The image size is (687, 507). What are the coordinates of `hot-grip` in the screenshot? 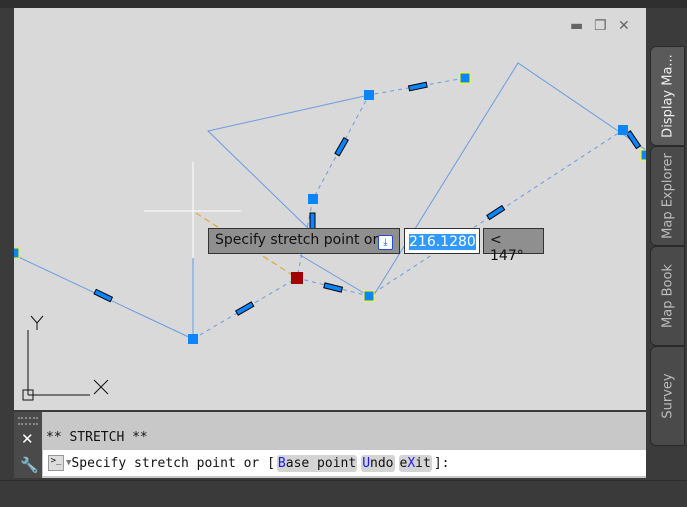 It's located at (297, 278).